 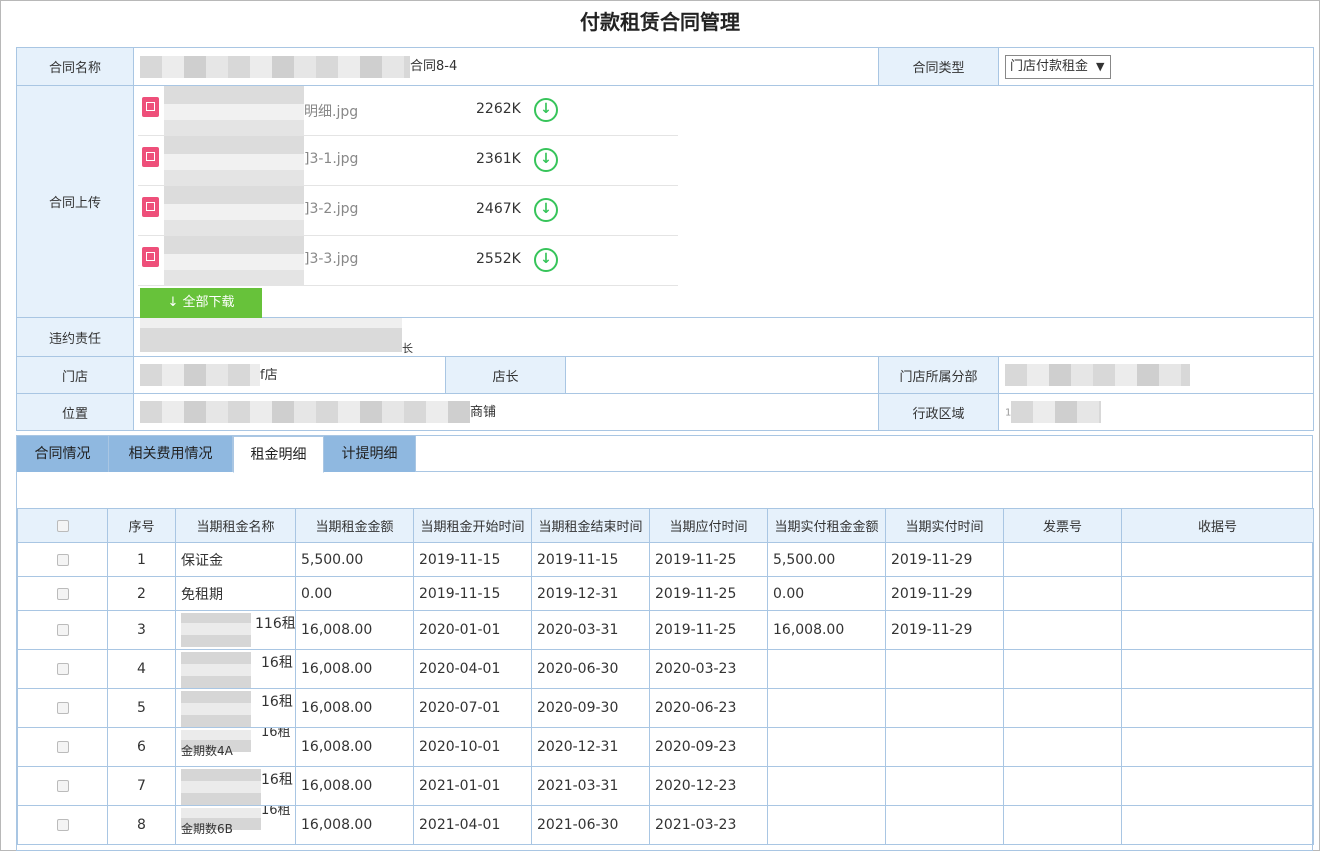 I want to click on column-header: 当期租金名称, so click(x=235, y=525).